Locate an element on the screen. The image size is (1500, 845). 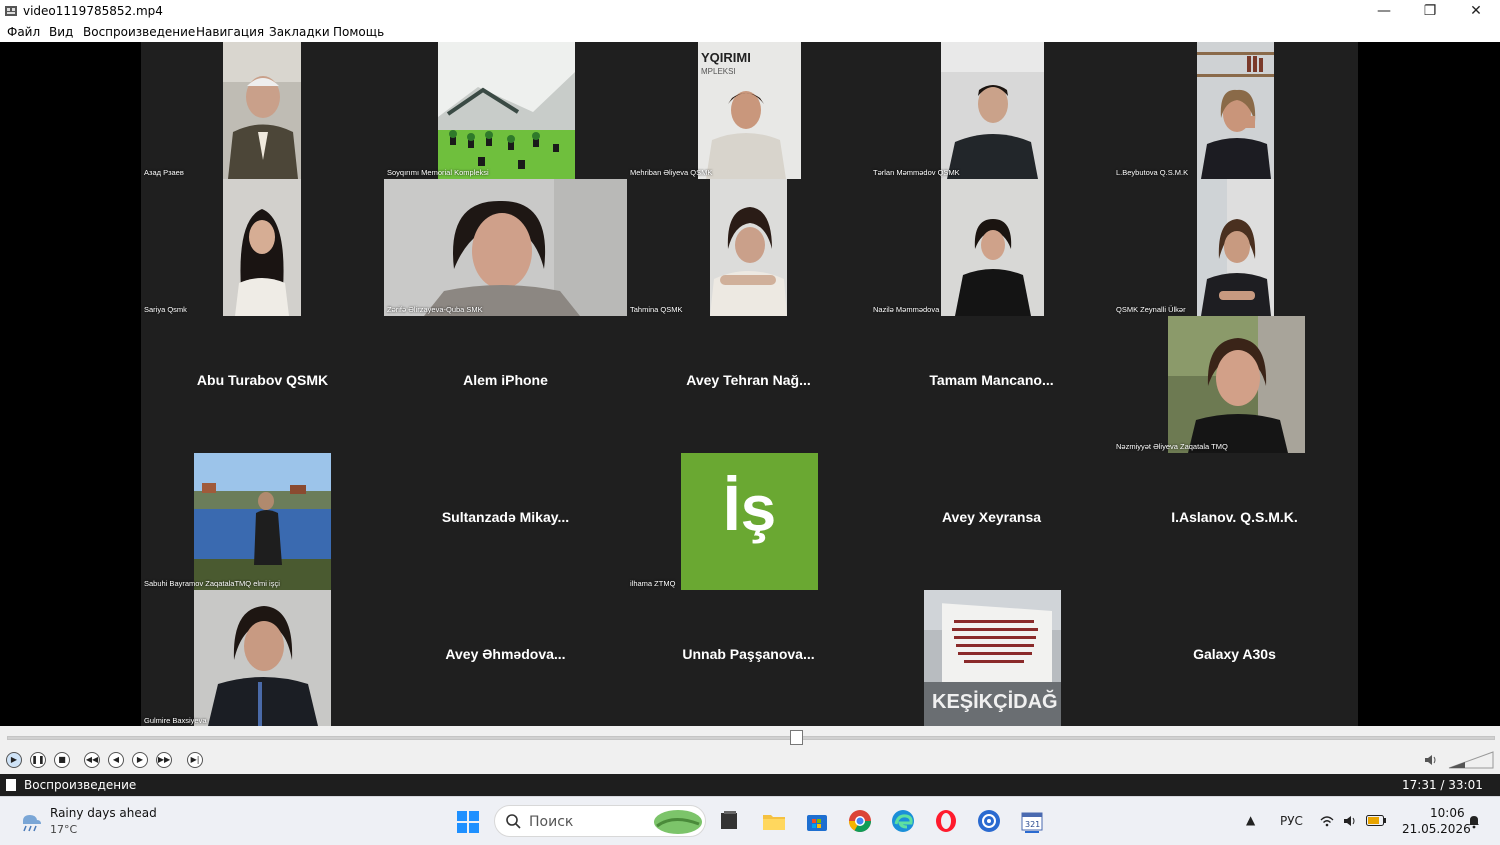
participant-name: Alem iPhone is located at coordinates (505, 380).